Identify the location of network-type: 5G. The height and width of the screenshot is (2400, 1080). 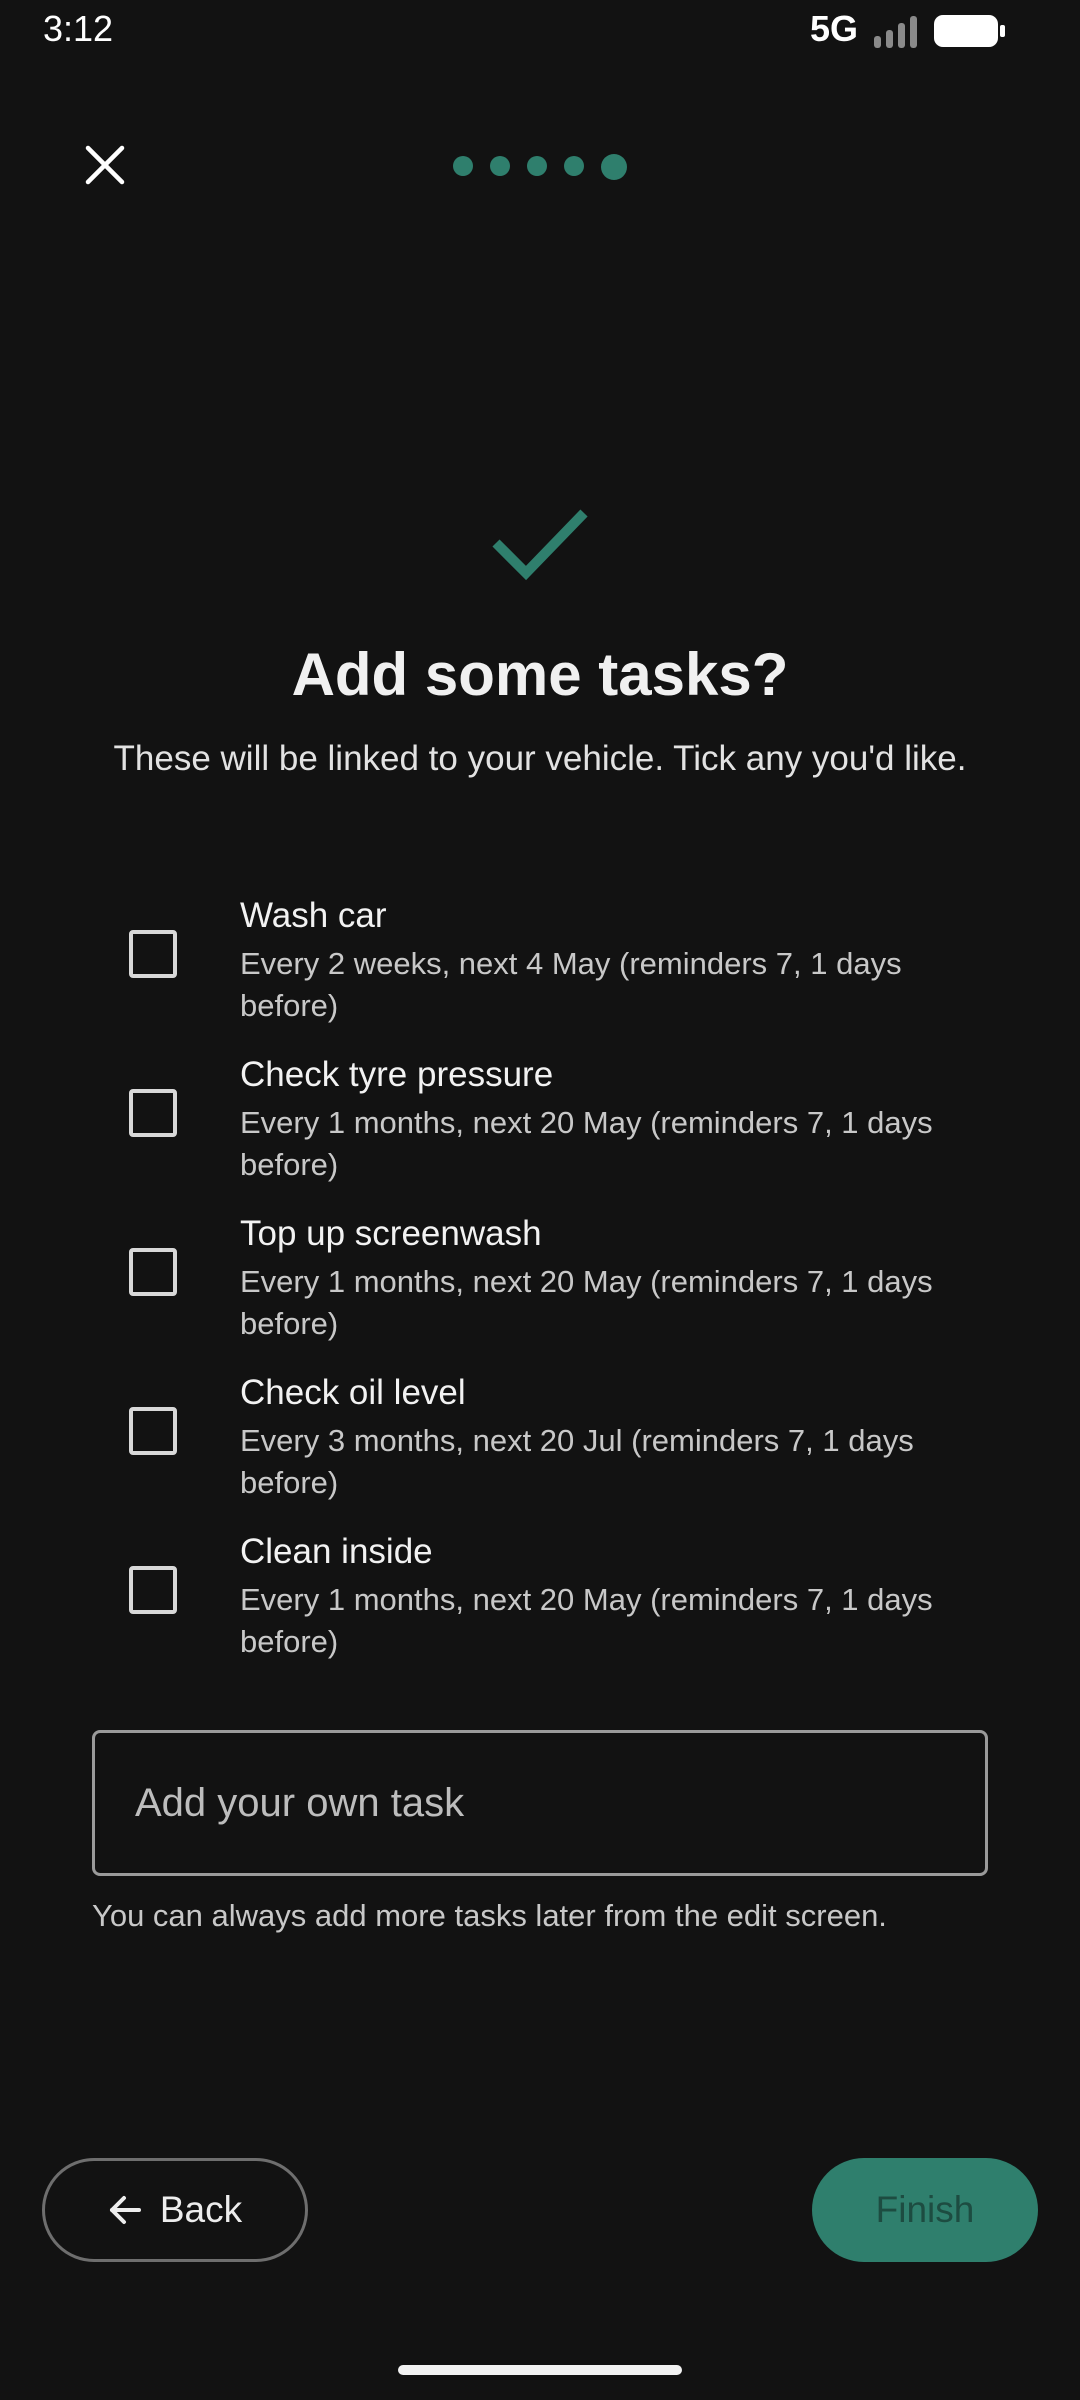
(834, 28).